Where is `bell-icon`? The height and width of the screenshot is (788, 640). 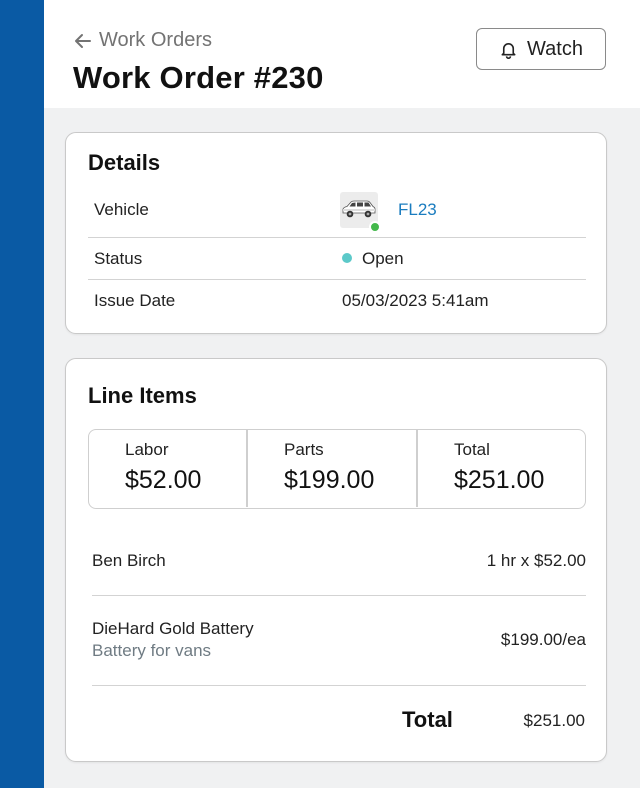
bell-icon is located at coordinates (508, 50).